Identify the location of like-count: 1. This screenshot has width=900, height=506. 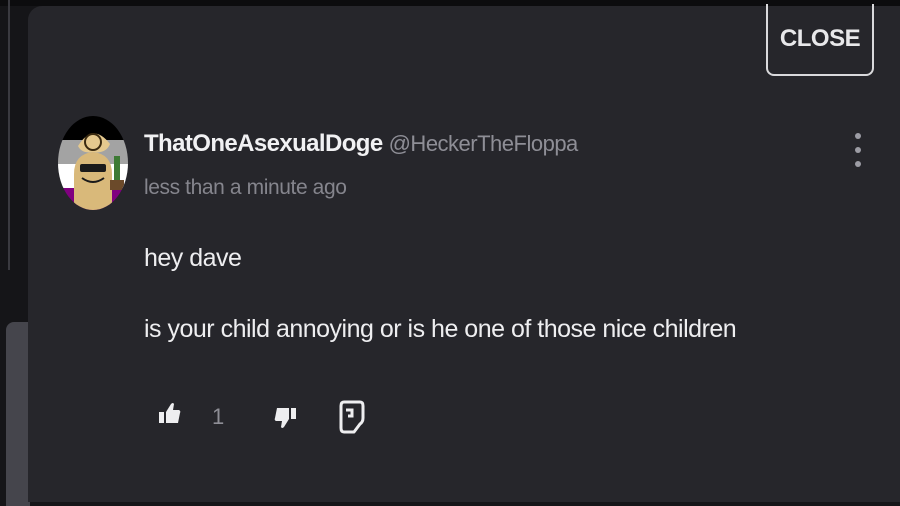
(218, 416).